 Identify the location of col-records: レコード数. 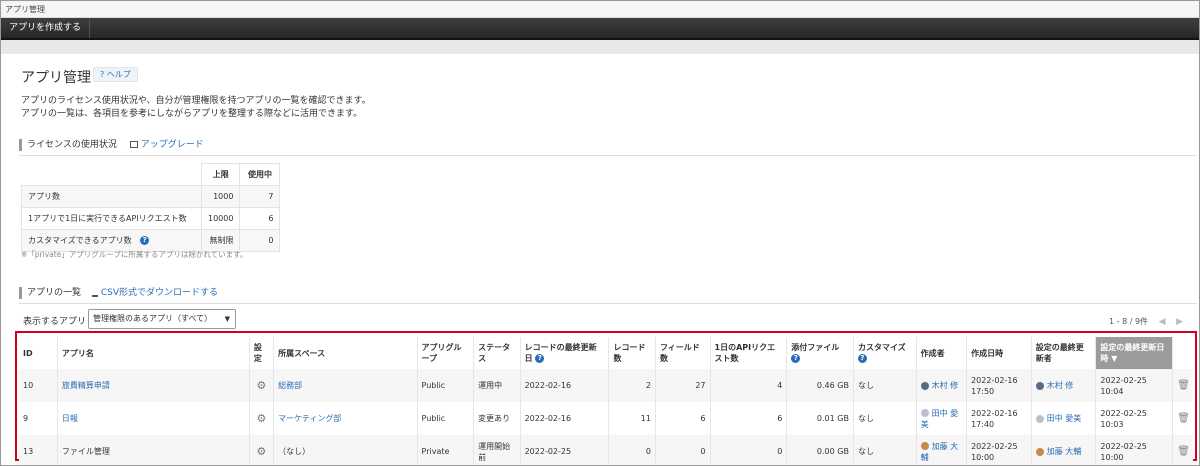
(632, 353).